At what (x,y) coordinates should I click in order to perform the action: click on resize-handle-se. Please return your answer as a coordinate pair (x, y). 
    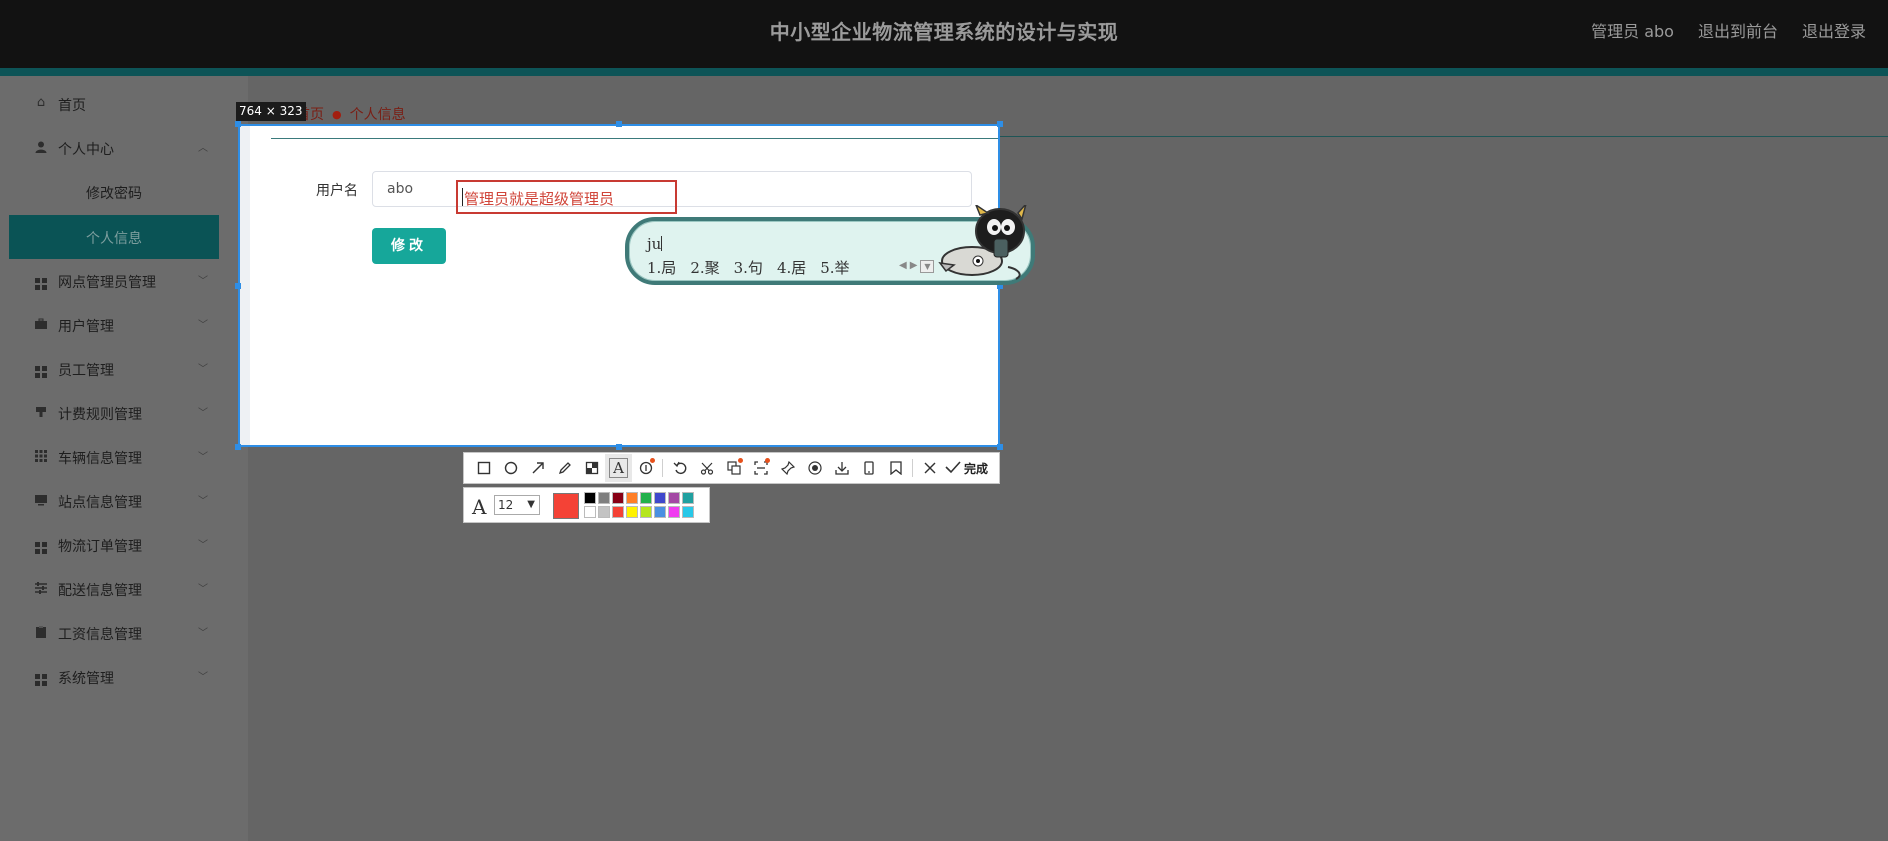
    Looking at the image, I should click on (1000, 447).